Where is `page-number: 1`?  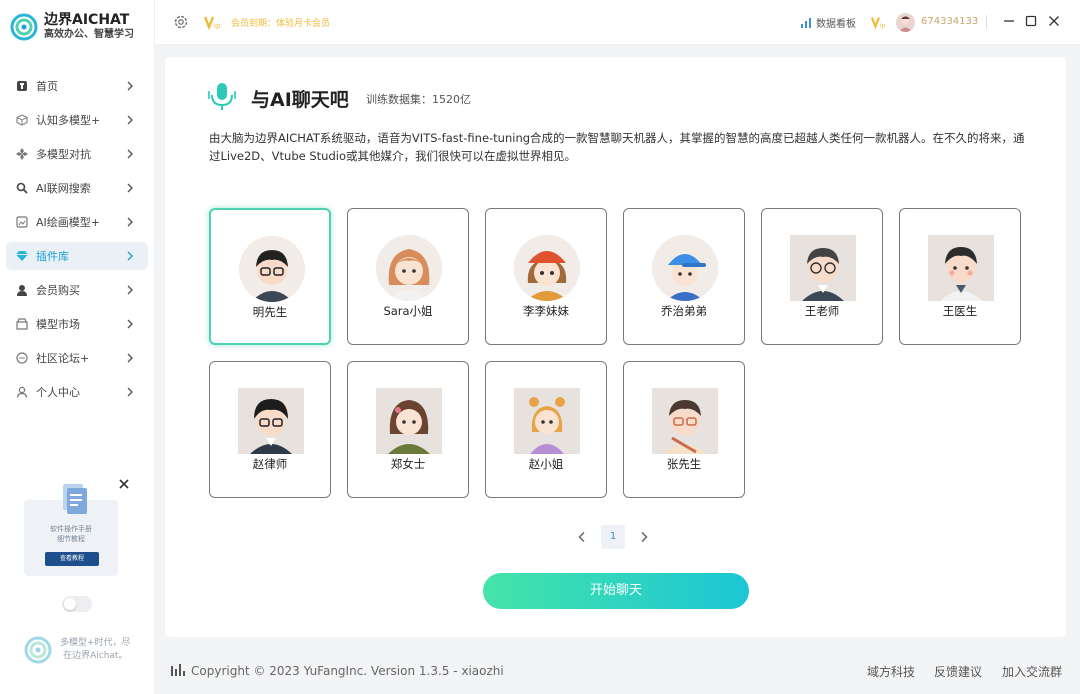
page-number: 1 is located at coordinates (613, 537).